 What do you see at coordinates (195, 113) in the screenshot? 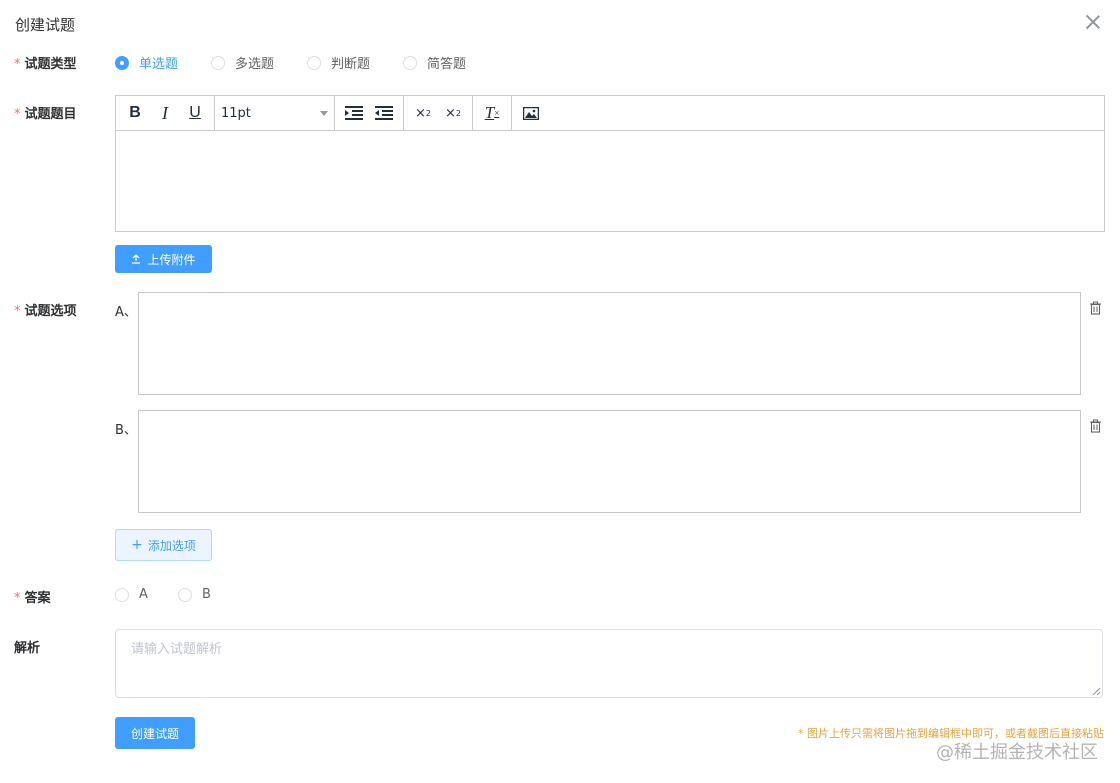
I see `underline-icon: U` at bounding box center [195, 113].